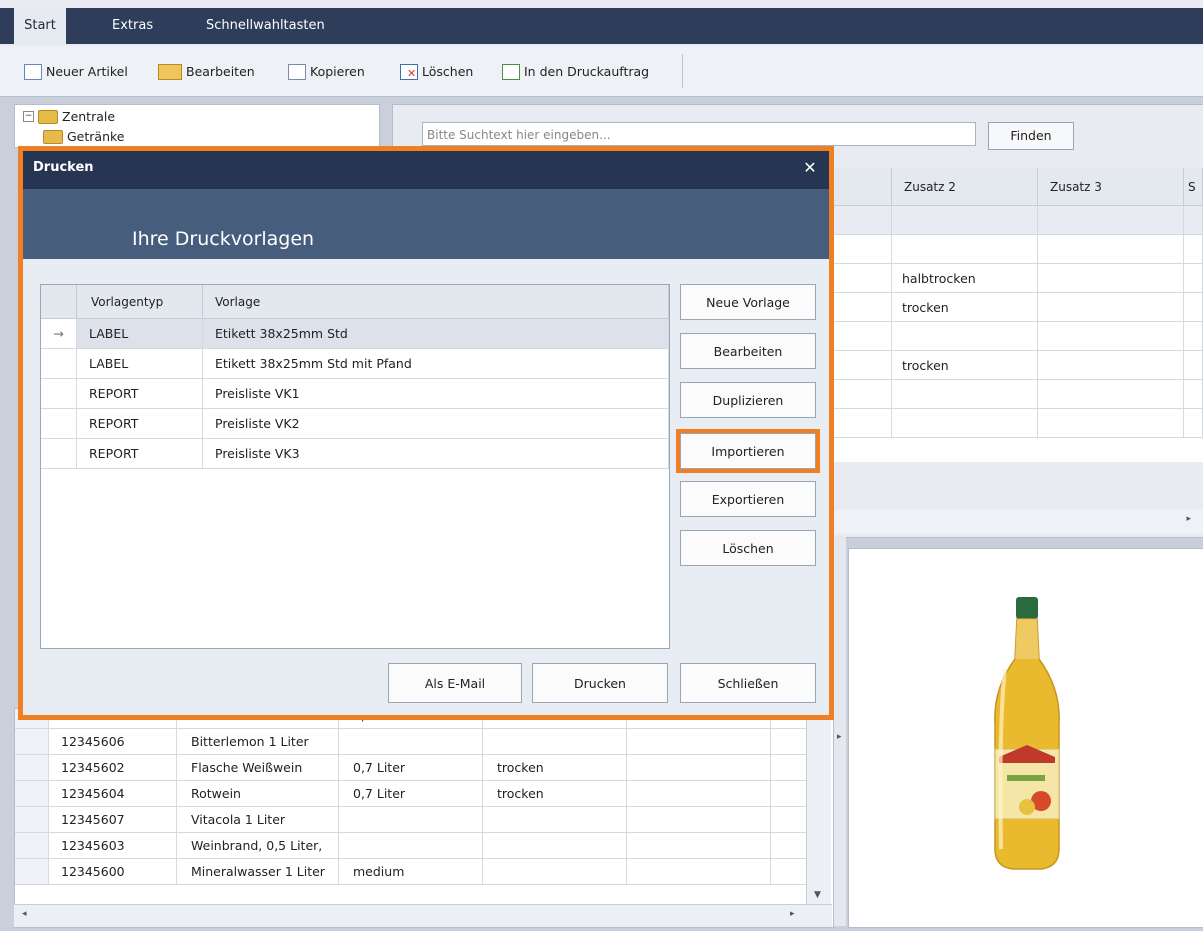  I want to click on cell-name: Weinbrand, 0,5 Liter,, so click(258, 846).